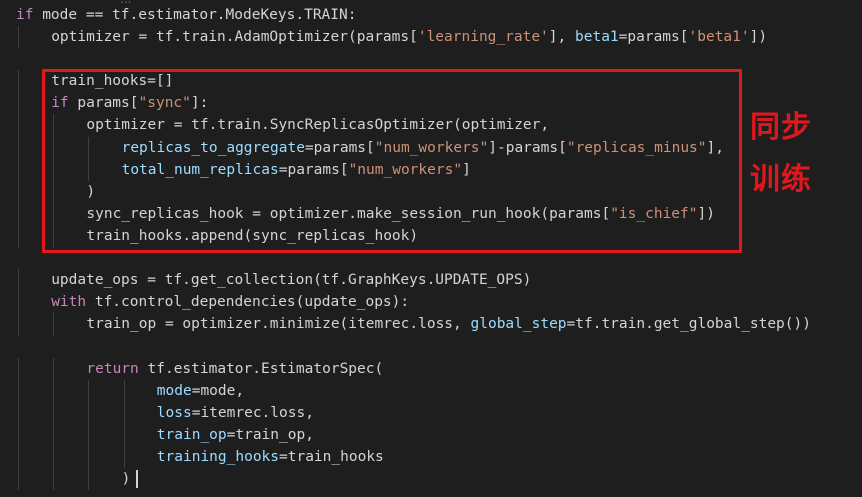 This screenshot has width=862, height=497. What do you see at coordinates (137, 478) in the screenshot?
I see `text-cursor` at bounding box center [137, 478].